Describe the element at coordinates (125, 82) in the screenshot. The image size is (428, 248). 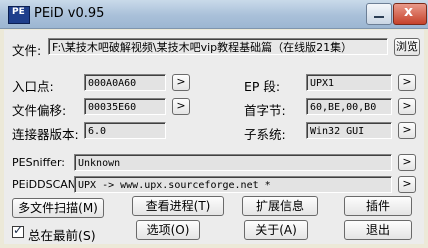
I see `entry-point-field: 000A0A60` at that location.